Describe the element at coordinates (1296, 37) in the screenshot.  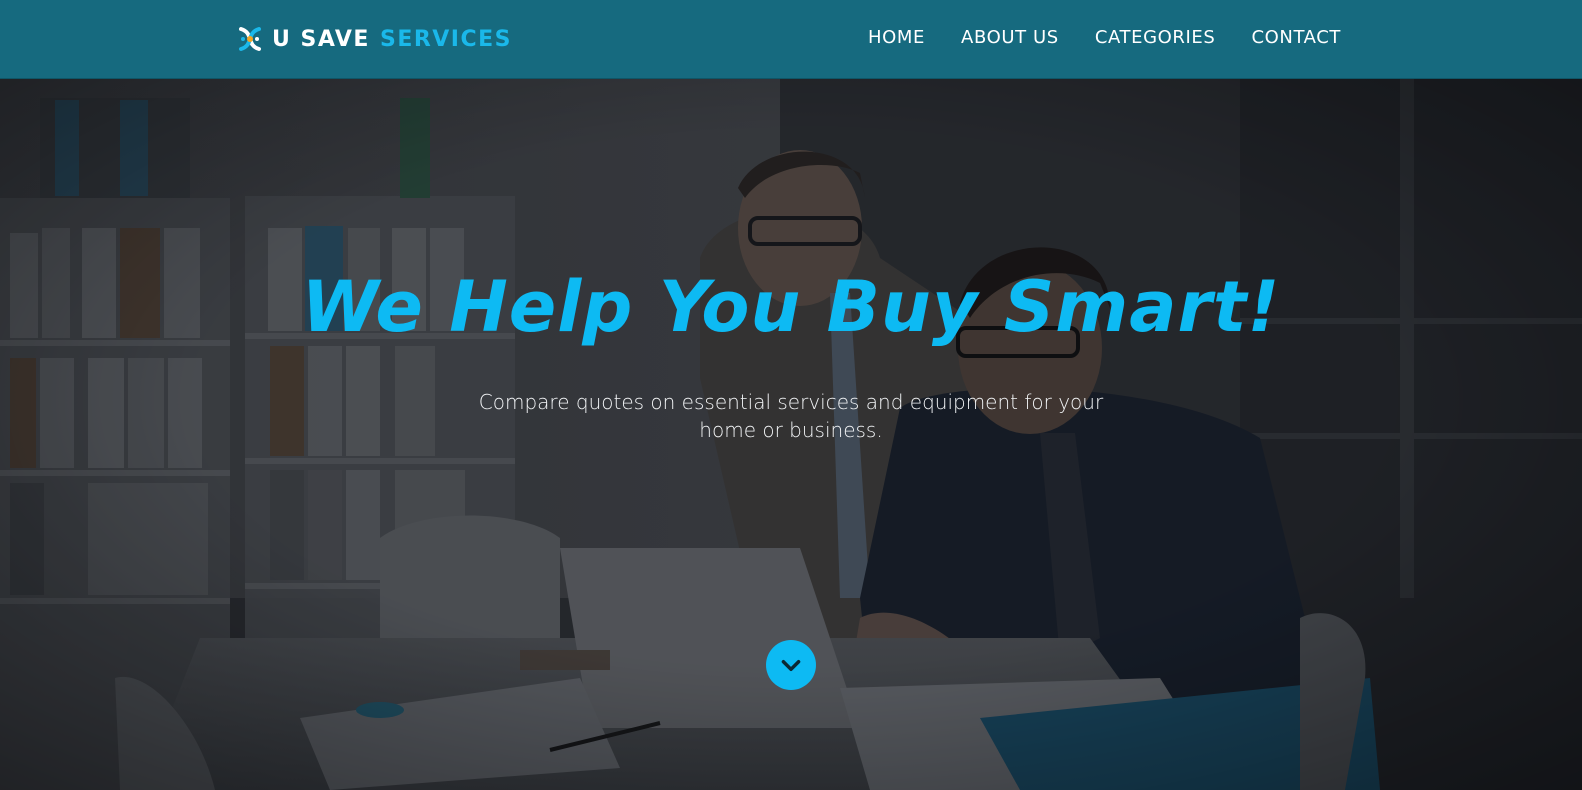
I see `nav-contact: CONTACT` at that location.